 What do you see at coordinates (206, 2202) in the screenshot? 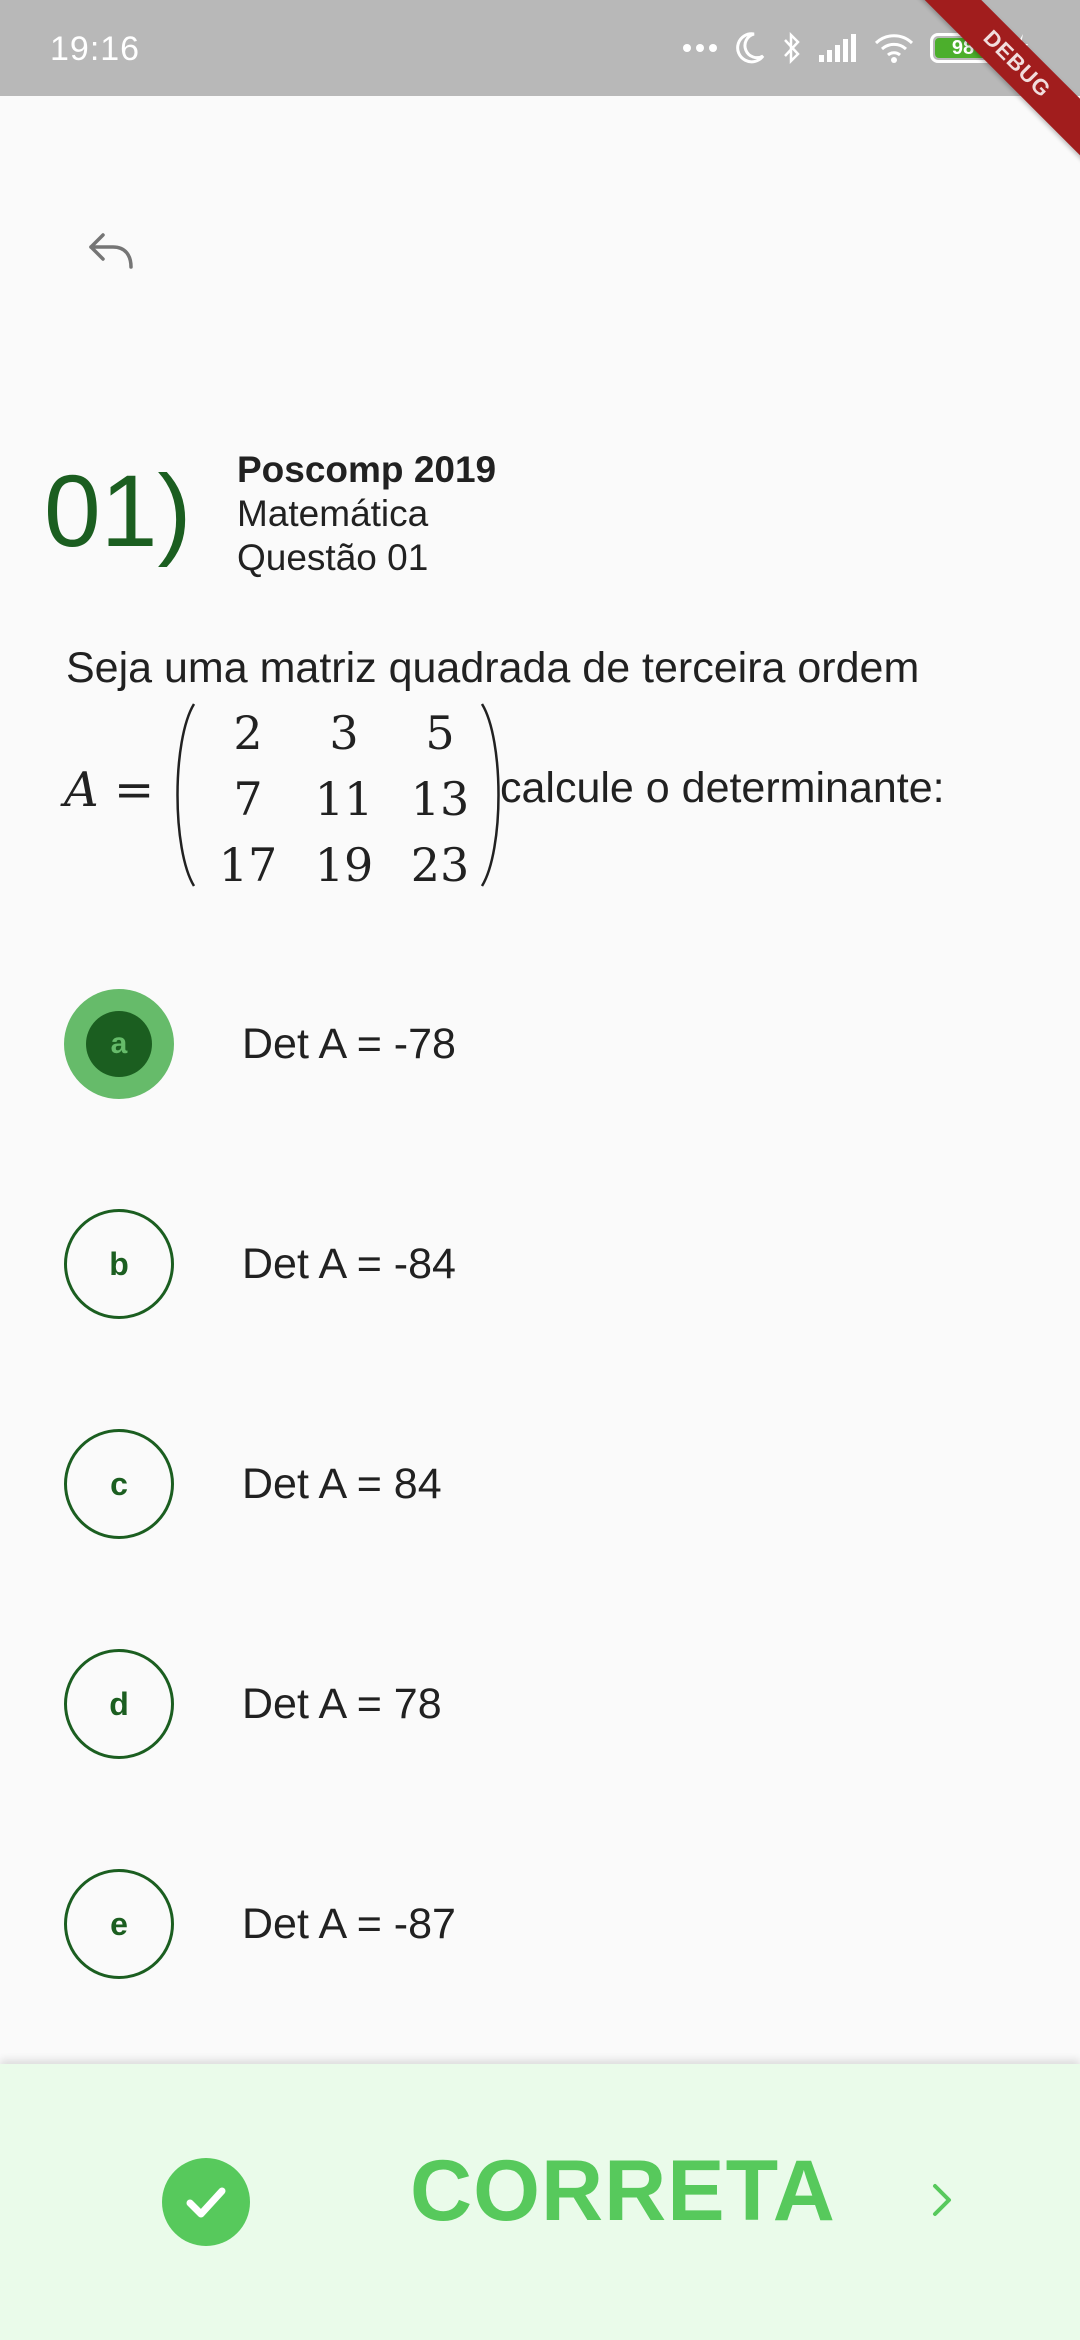
I see `check-circle-icon` at bounding box center [206, 2202].